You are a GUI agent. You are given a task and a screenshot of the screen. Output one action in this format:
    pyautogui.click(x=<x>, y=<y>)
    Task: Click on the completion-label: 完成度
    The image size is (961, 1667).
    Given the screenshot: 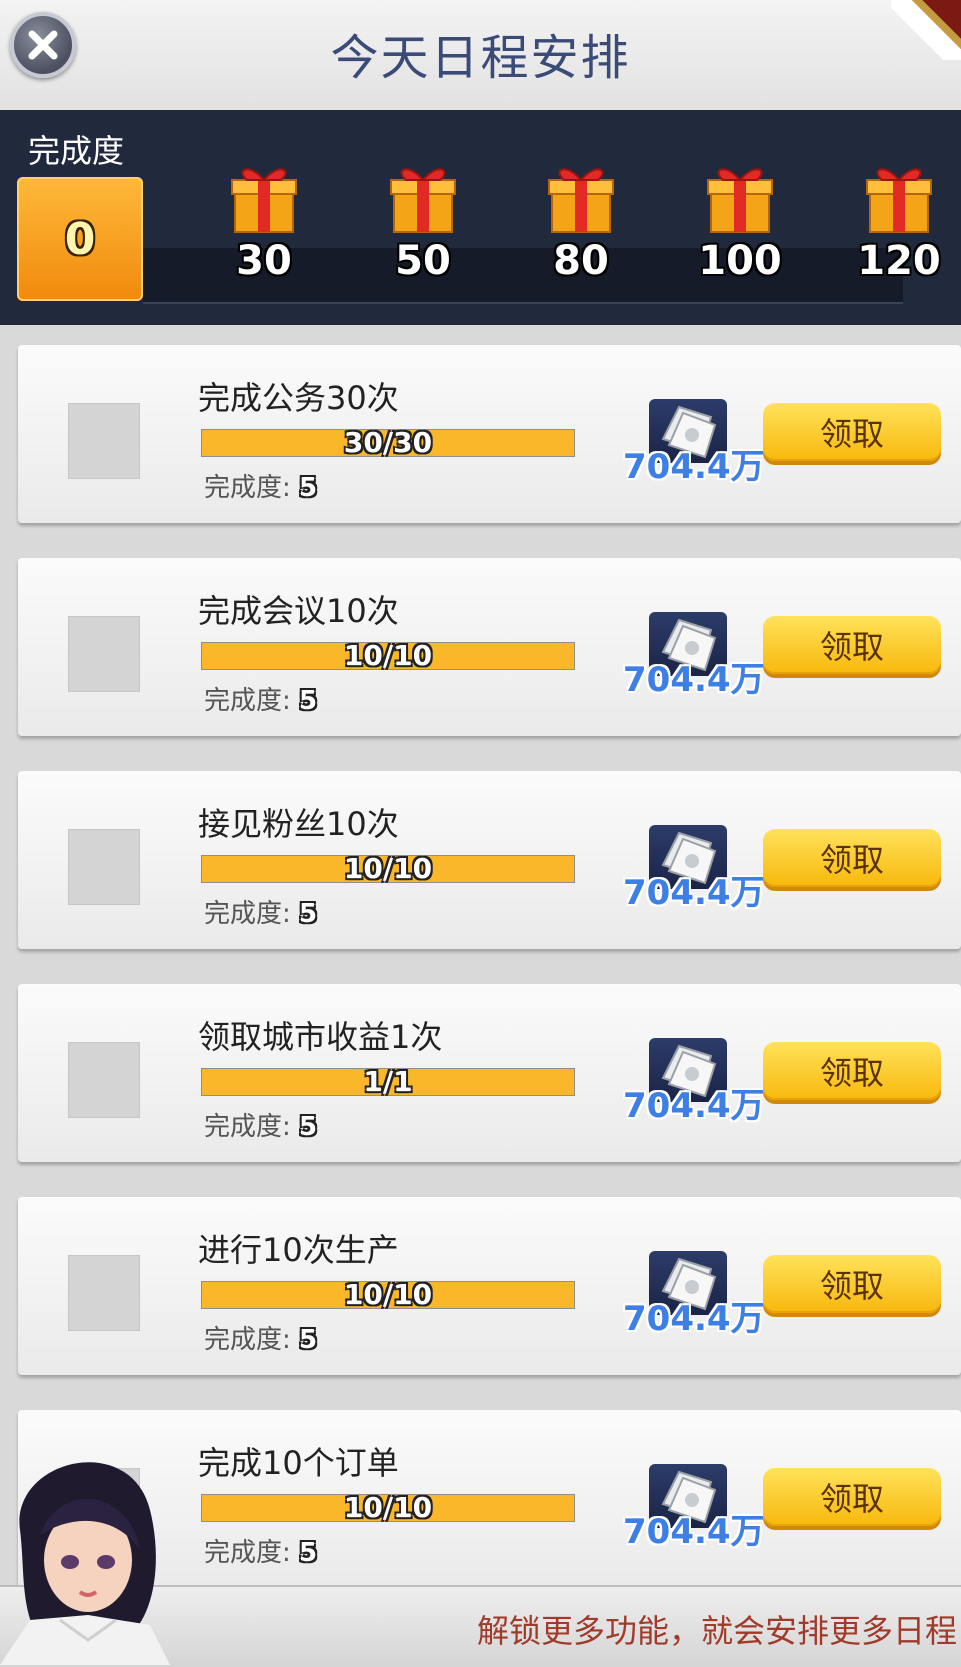 What is the action you would take?
    pyautogui.click(x=76, y=151)
    